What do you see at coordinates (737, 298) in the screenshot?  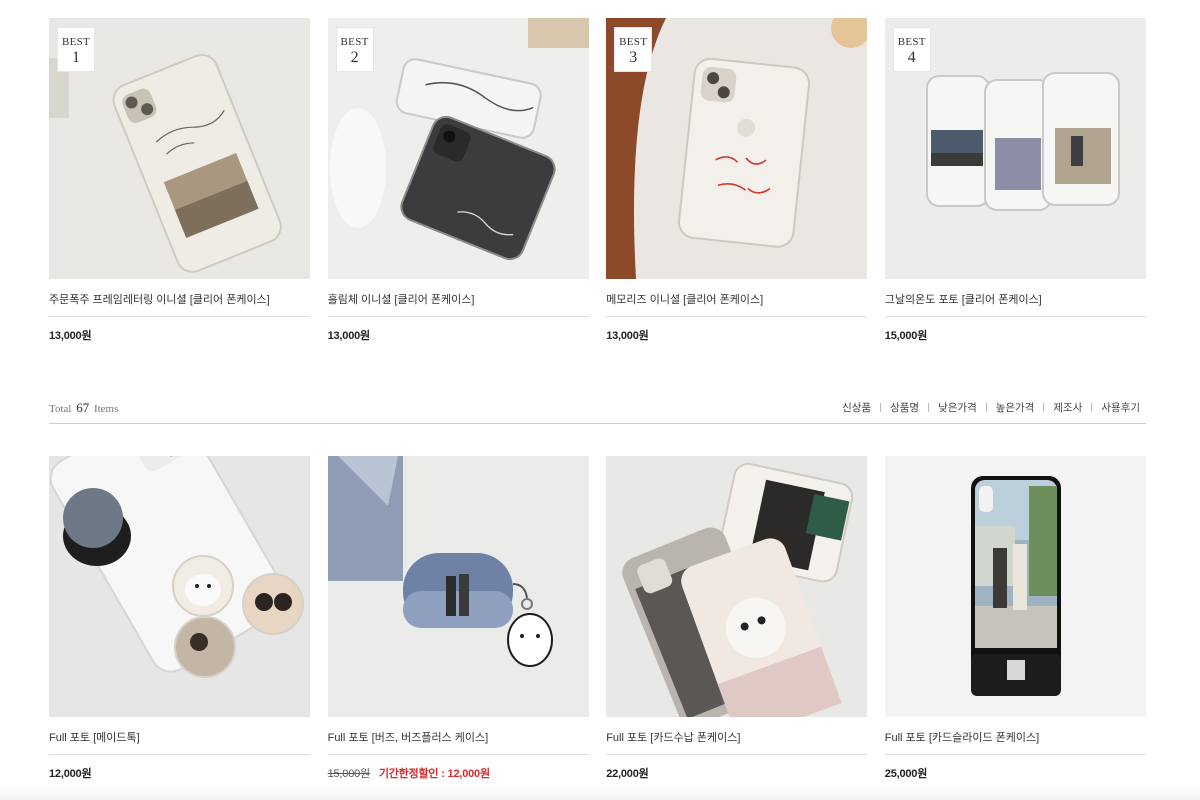 I see `product-name: 메모리즈 이니셜 [클리어 폰케이스]` at bounding box center [737, 298].